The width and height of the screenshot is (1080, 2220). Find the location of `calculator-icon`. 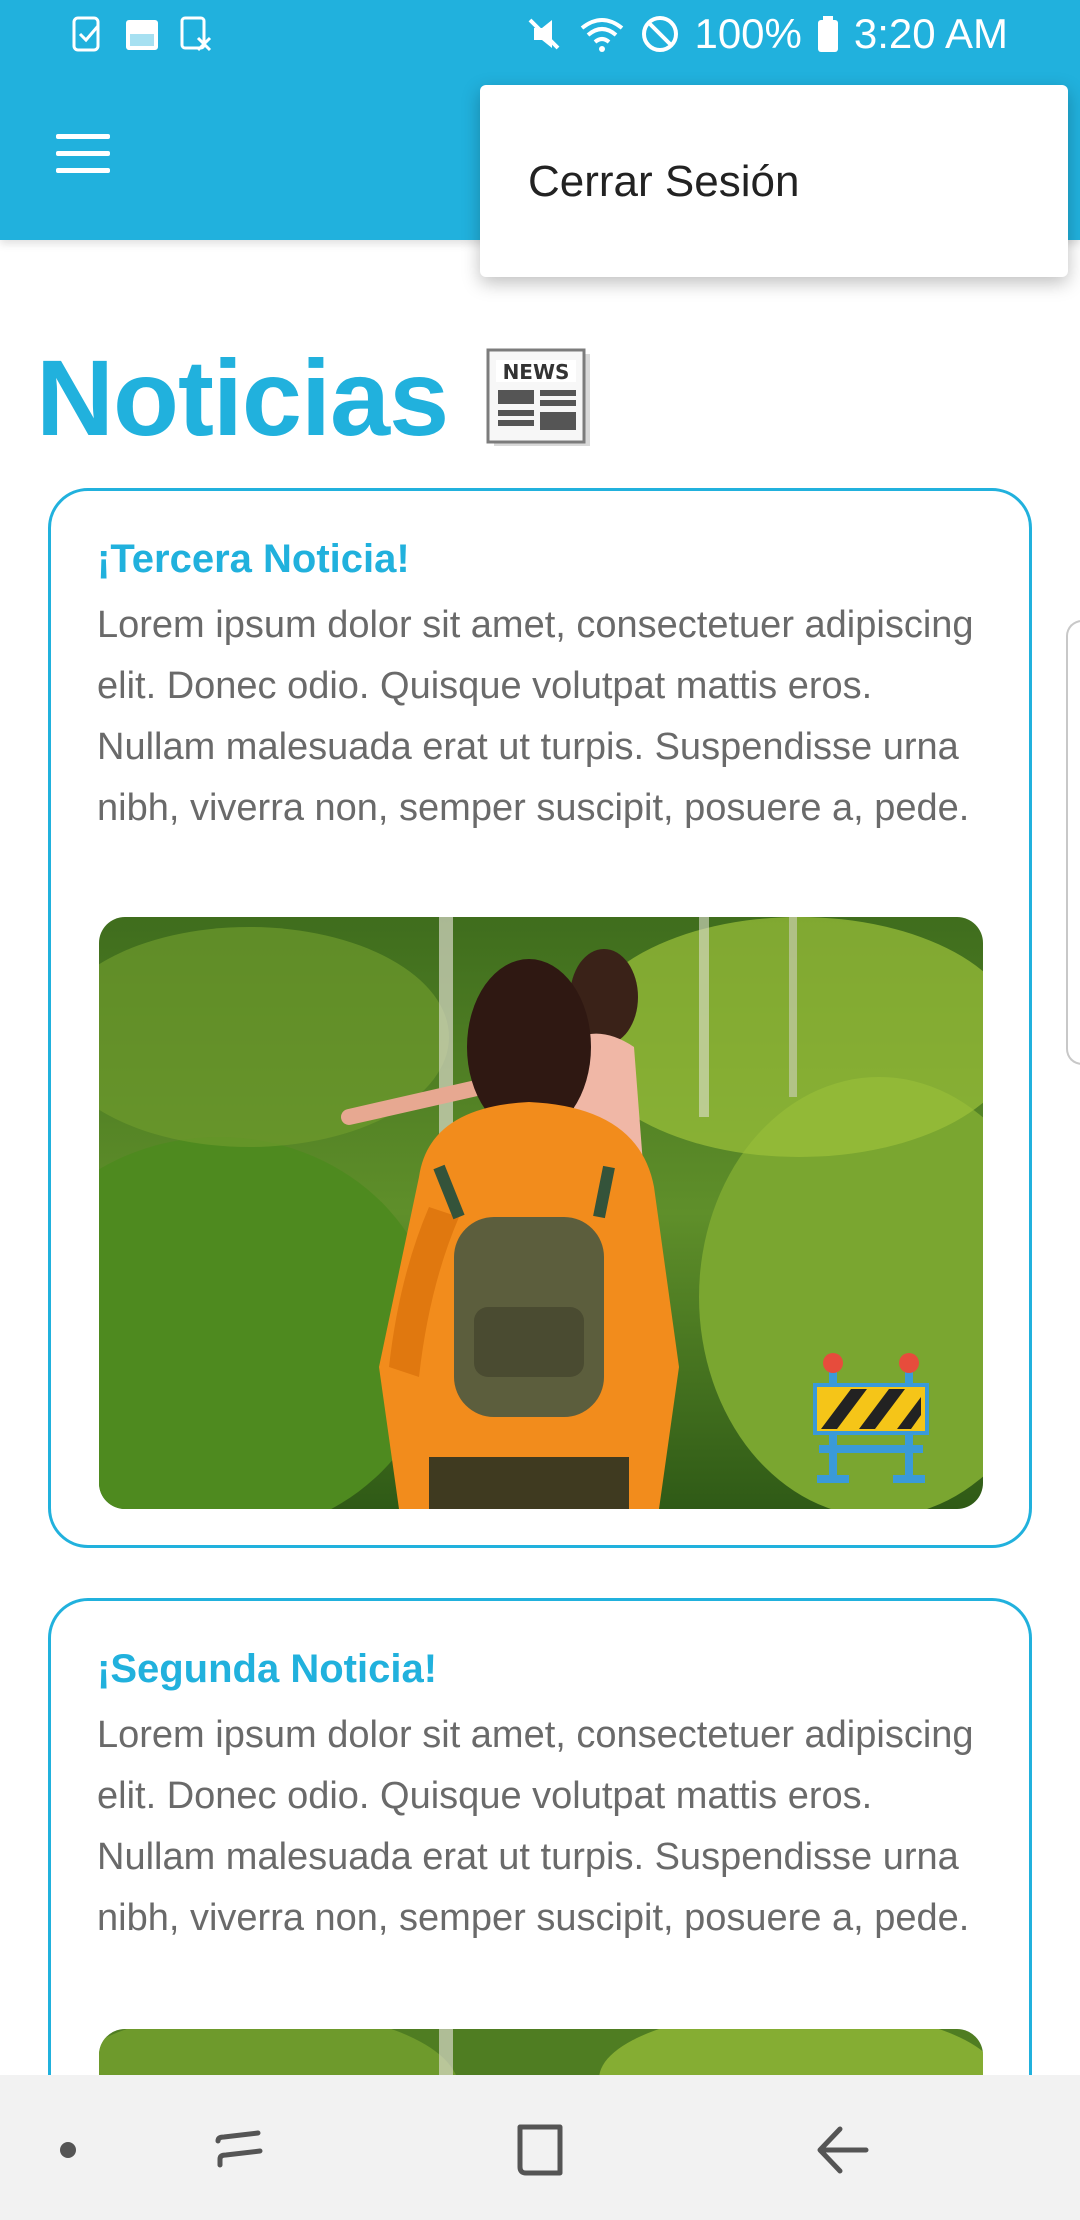

calculator-icon is located at coordinates (196, 34).